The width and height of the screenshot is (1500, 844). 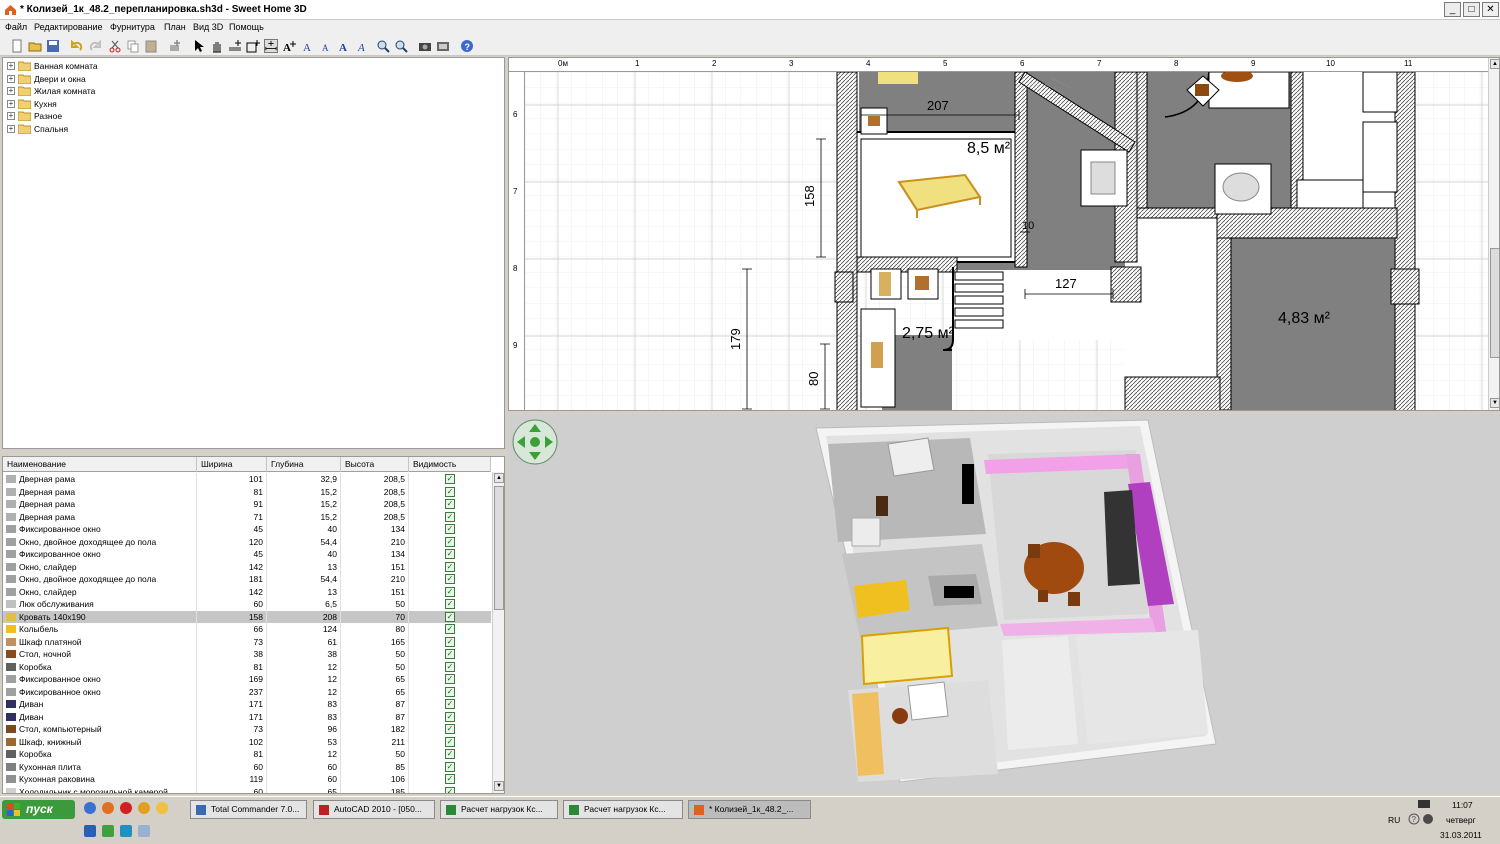 I want to click on column-width: Ширина, so click(x=232, y=464).